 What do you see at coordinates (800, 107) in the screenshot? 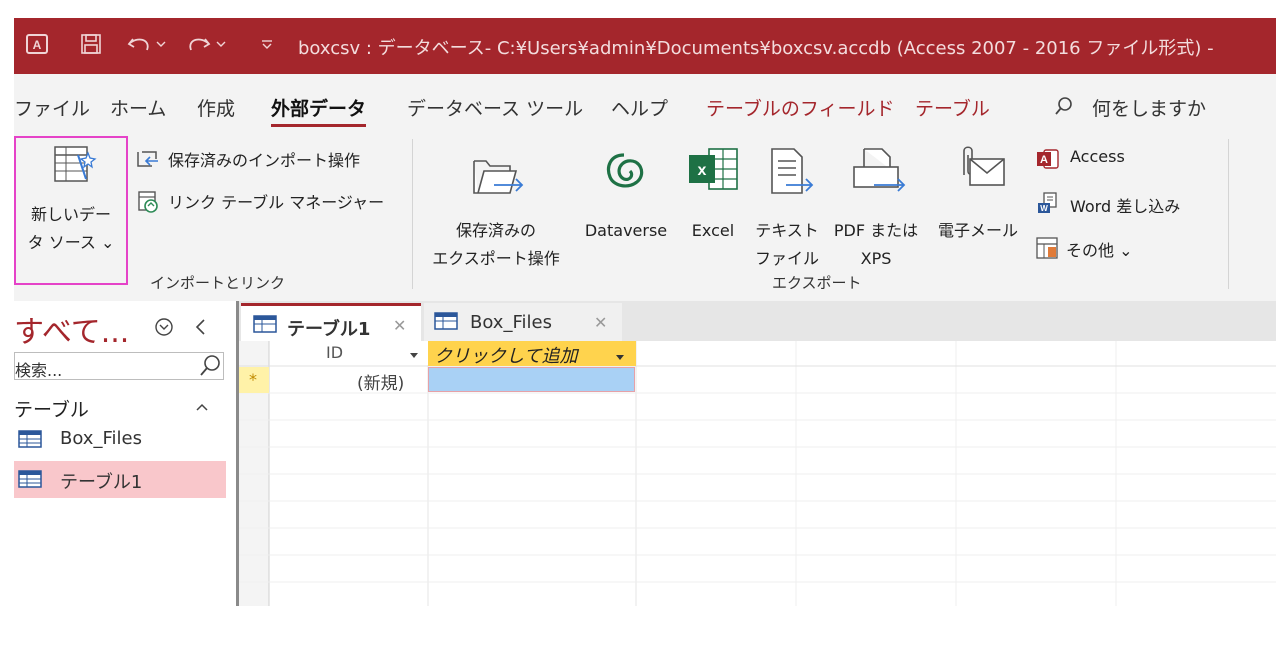
I see `tab-table-fields: テーブルのフィールド` at bounding box center [800, 107].